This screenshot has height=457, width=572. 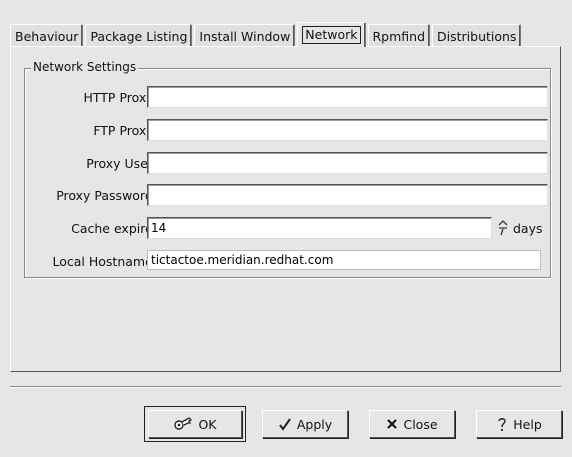 I want to click on cache-expire-label: Cache expire:, so click(x=114, y=228).